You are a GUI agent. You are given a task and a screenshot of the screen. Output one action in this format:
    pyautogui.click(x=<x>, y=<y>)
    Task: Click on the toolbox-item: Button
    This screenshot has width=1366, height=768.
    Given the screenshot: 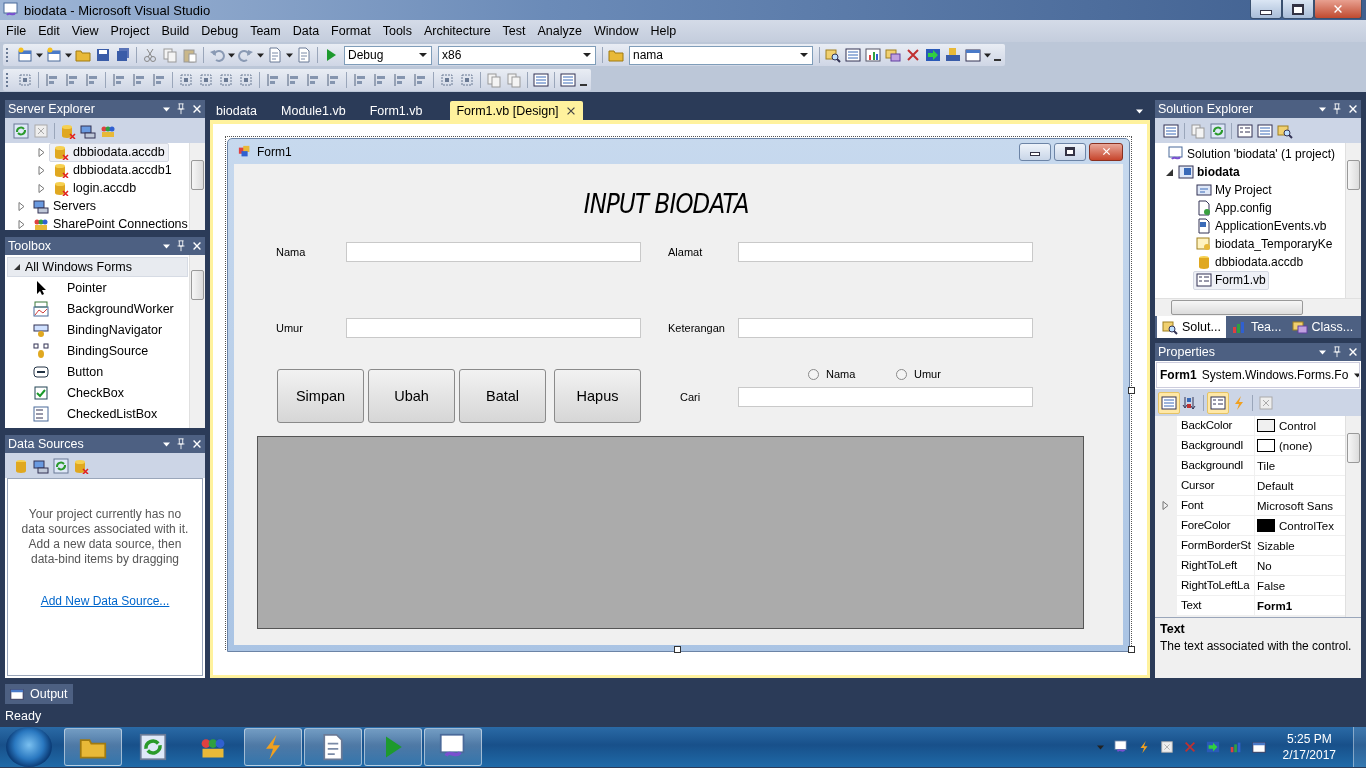 What is the action you would take?
    pyautogui.click(x=97, y=371)
    